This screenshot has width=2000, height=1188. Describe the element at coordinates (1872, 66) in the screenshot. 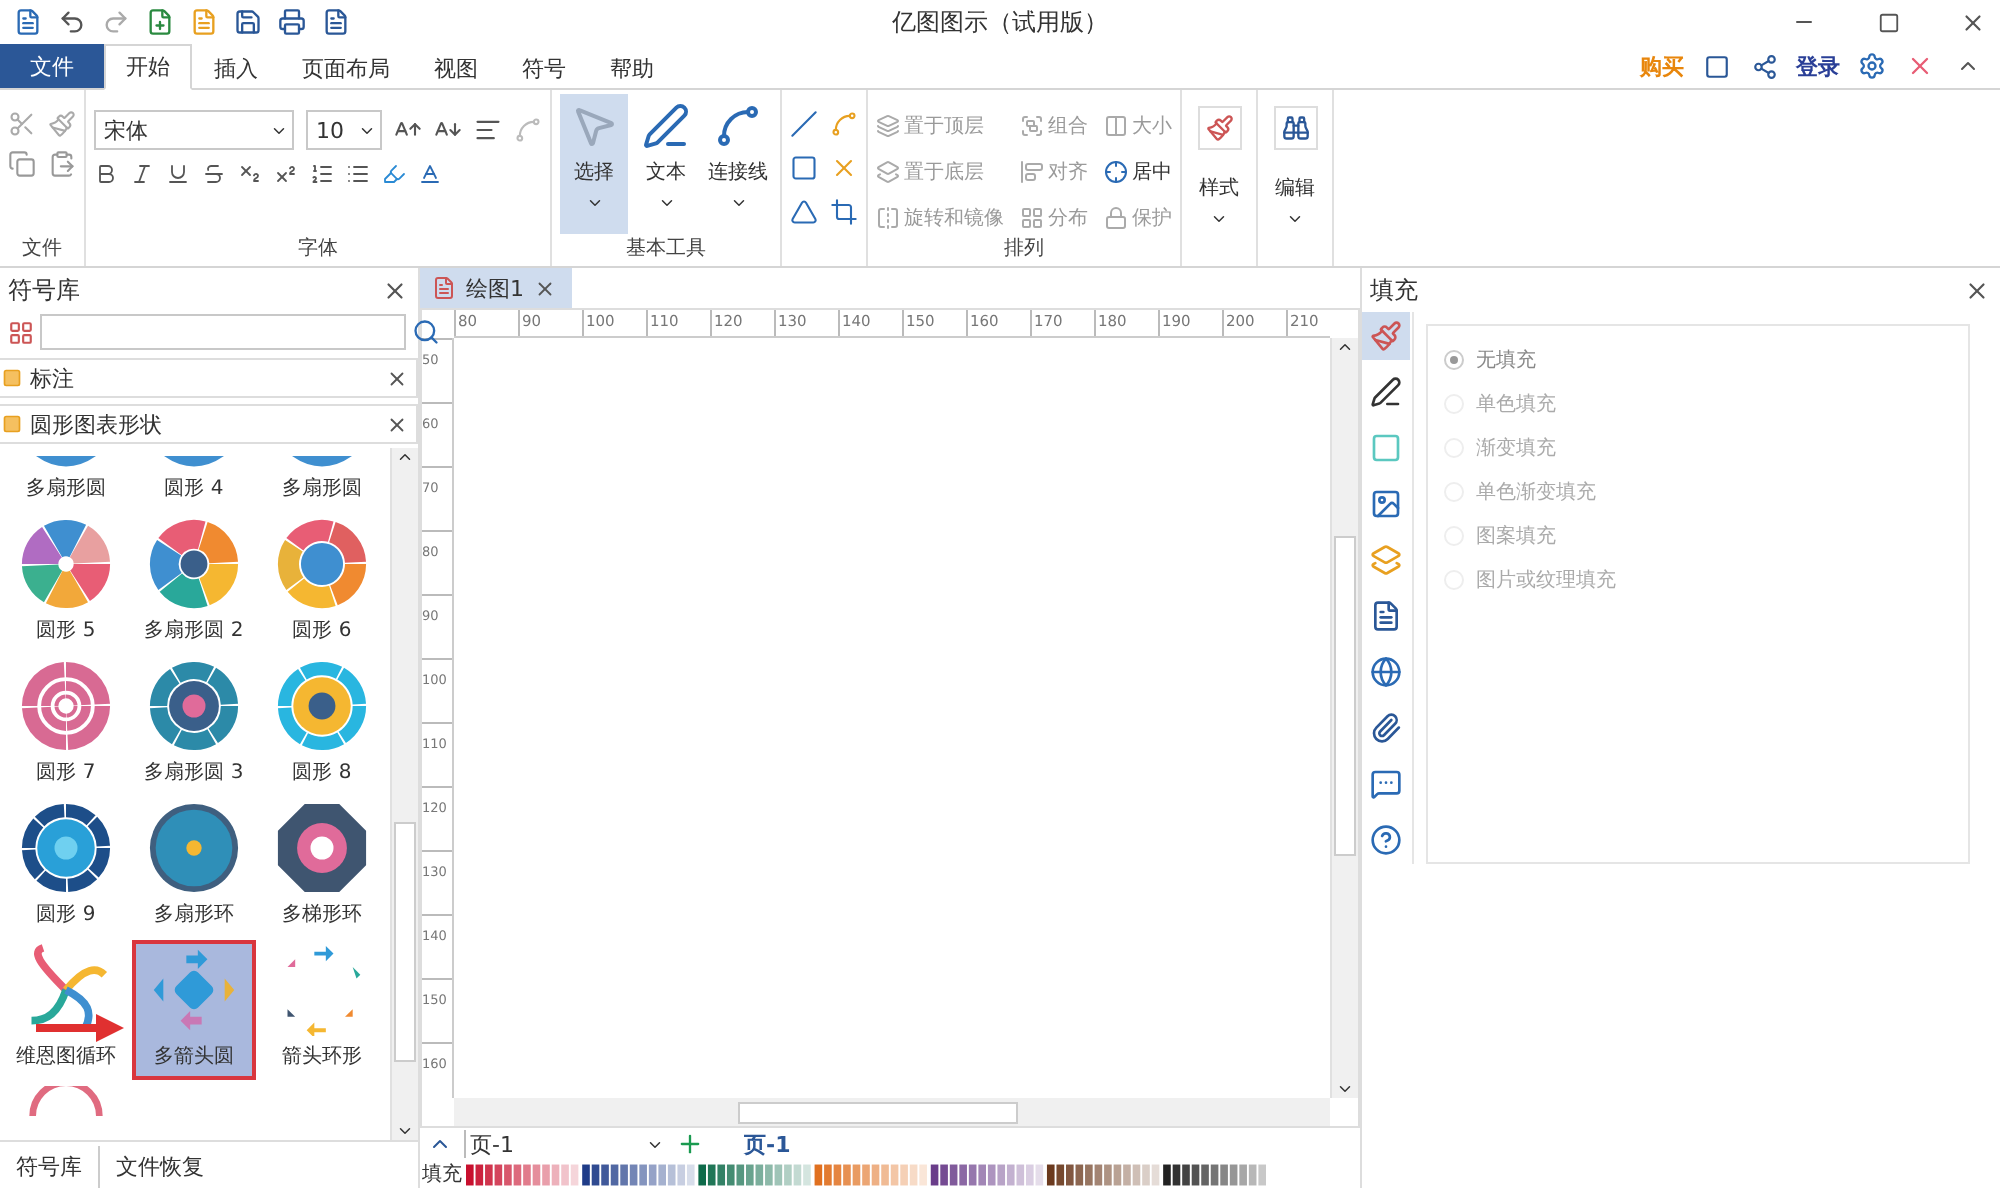

I see `settings-icon` at that location.